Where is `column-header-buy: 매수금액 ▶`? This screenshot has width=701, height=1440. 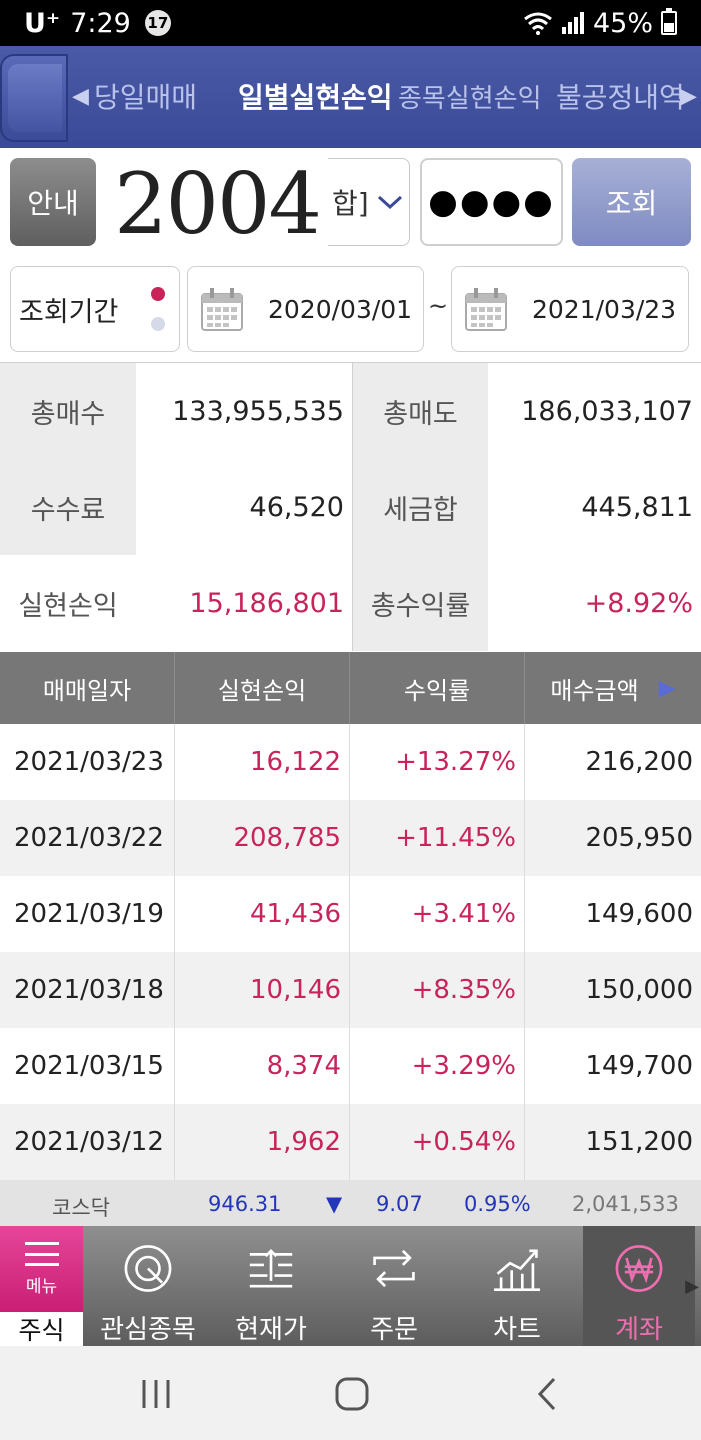
column-header-buy: 매수금액 ▶ is located at coordinates (613, 688).